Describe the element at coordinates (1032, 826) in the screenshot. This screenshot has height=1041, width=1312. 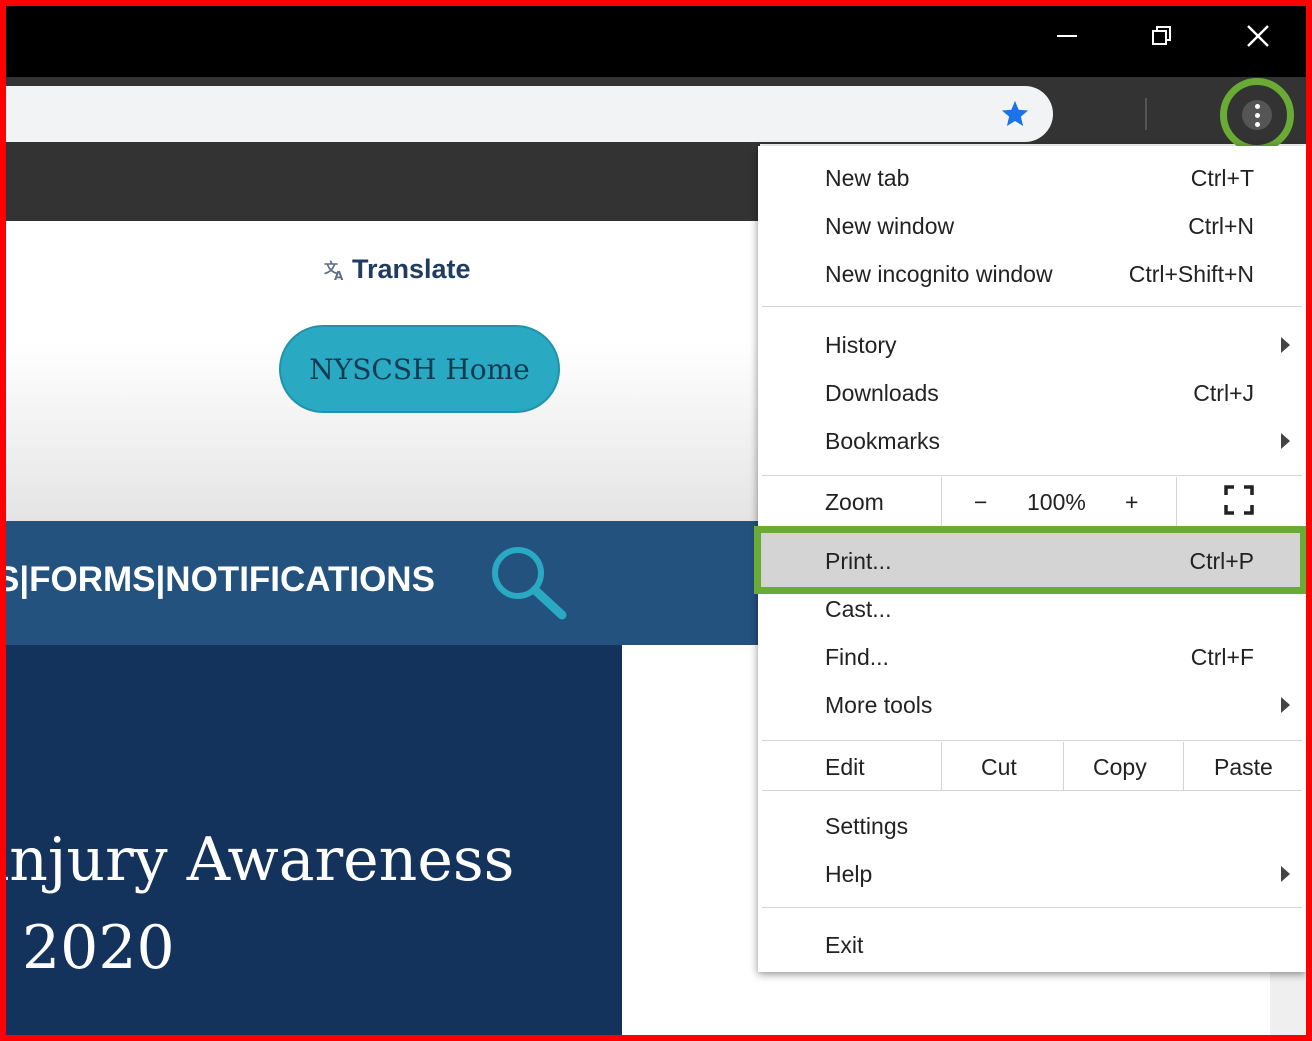
I see `menu-item-settings: Settings` at that location.